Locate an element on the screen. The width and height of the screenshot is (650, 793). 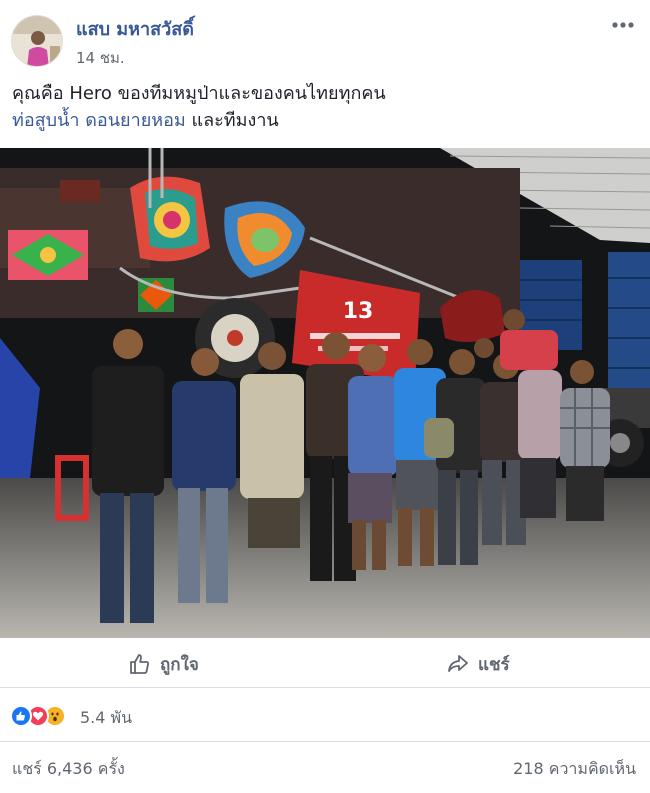
post-text-tail: และทีมงาน is located at coordinates (232, 120).